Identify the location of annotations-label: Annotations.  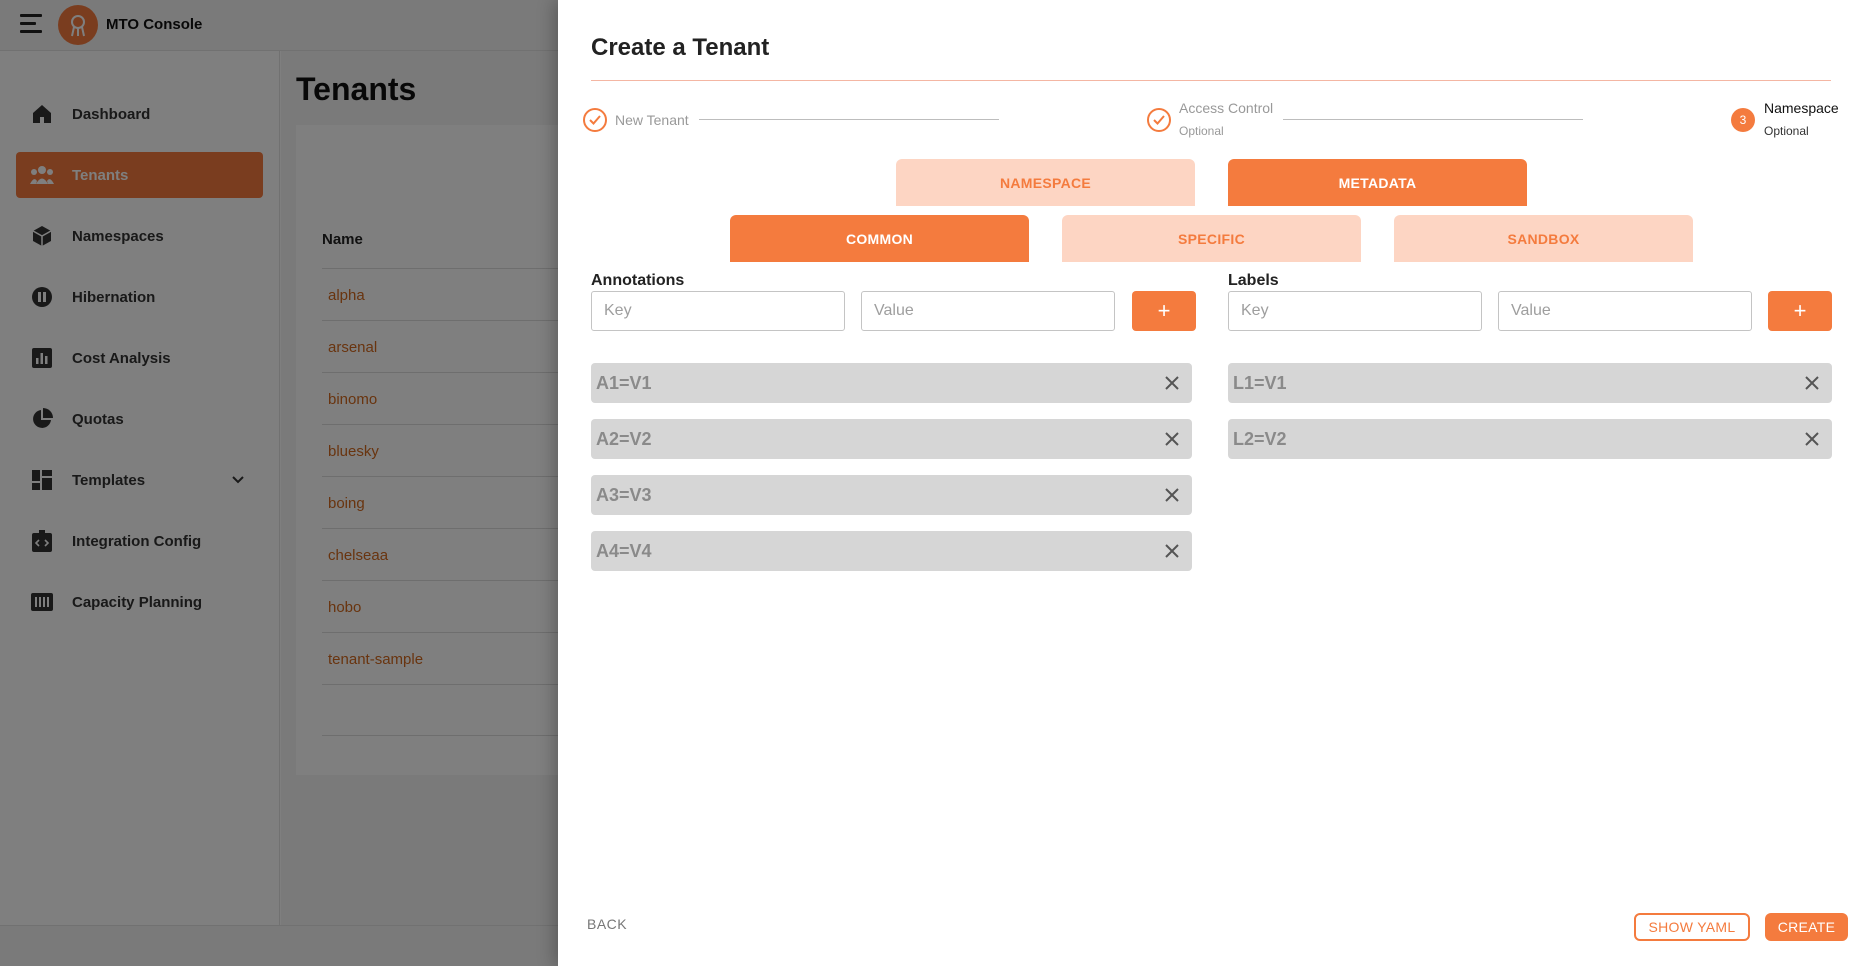
(638, 280).